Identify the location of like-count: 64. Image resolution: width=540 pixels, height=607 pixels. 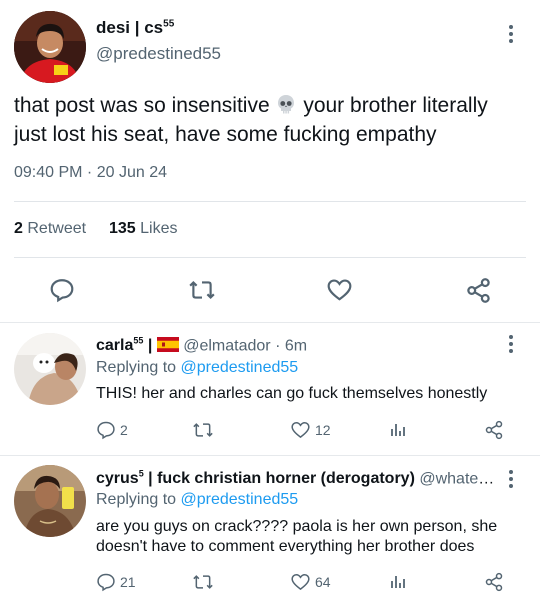
(323, 582).